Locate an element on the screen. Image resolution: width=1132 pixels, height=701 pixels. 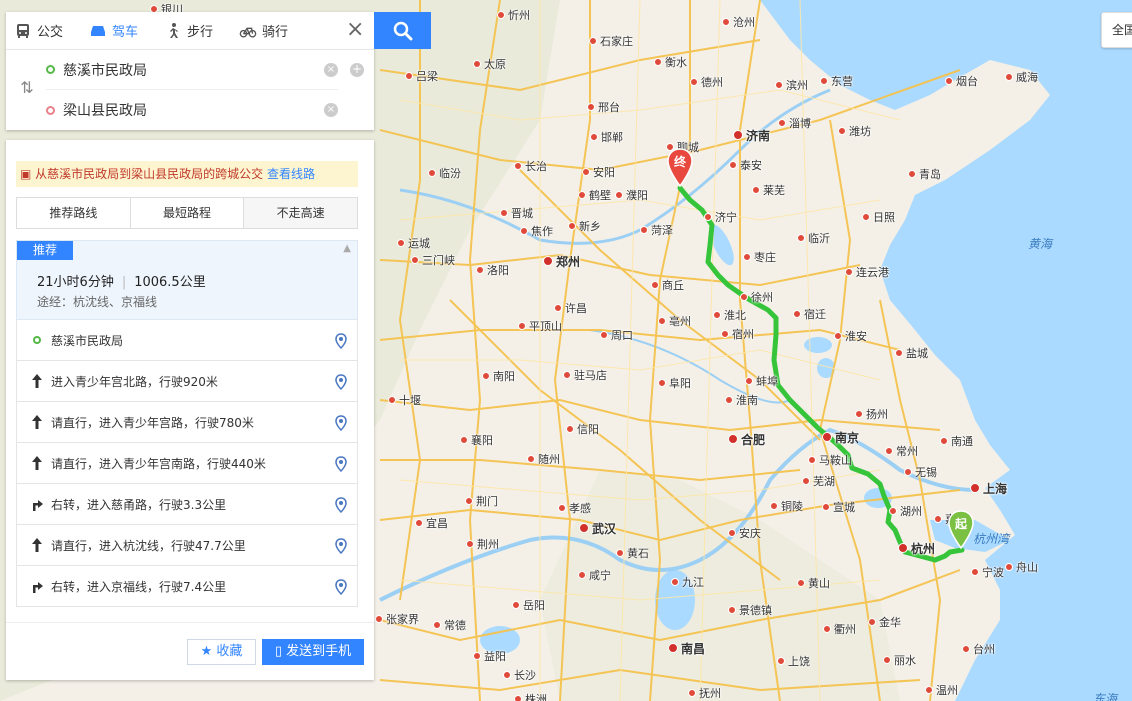
end-marker: 终 is located at coordinates (680, 168).